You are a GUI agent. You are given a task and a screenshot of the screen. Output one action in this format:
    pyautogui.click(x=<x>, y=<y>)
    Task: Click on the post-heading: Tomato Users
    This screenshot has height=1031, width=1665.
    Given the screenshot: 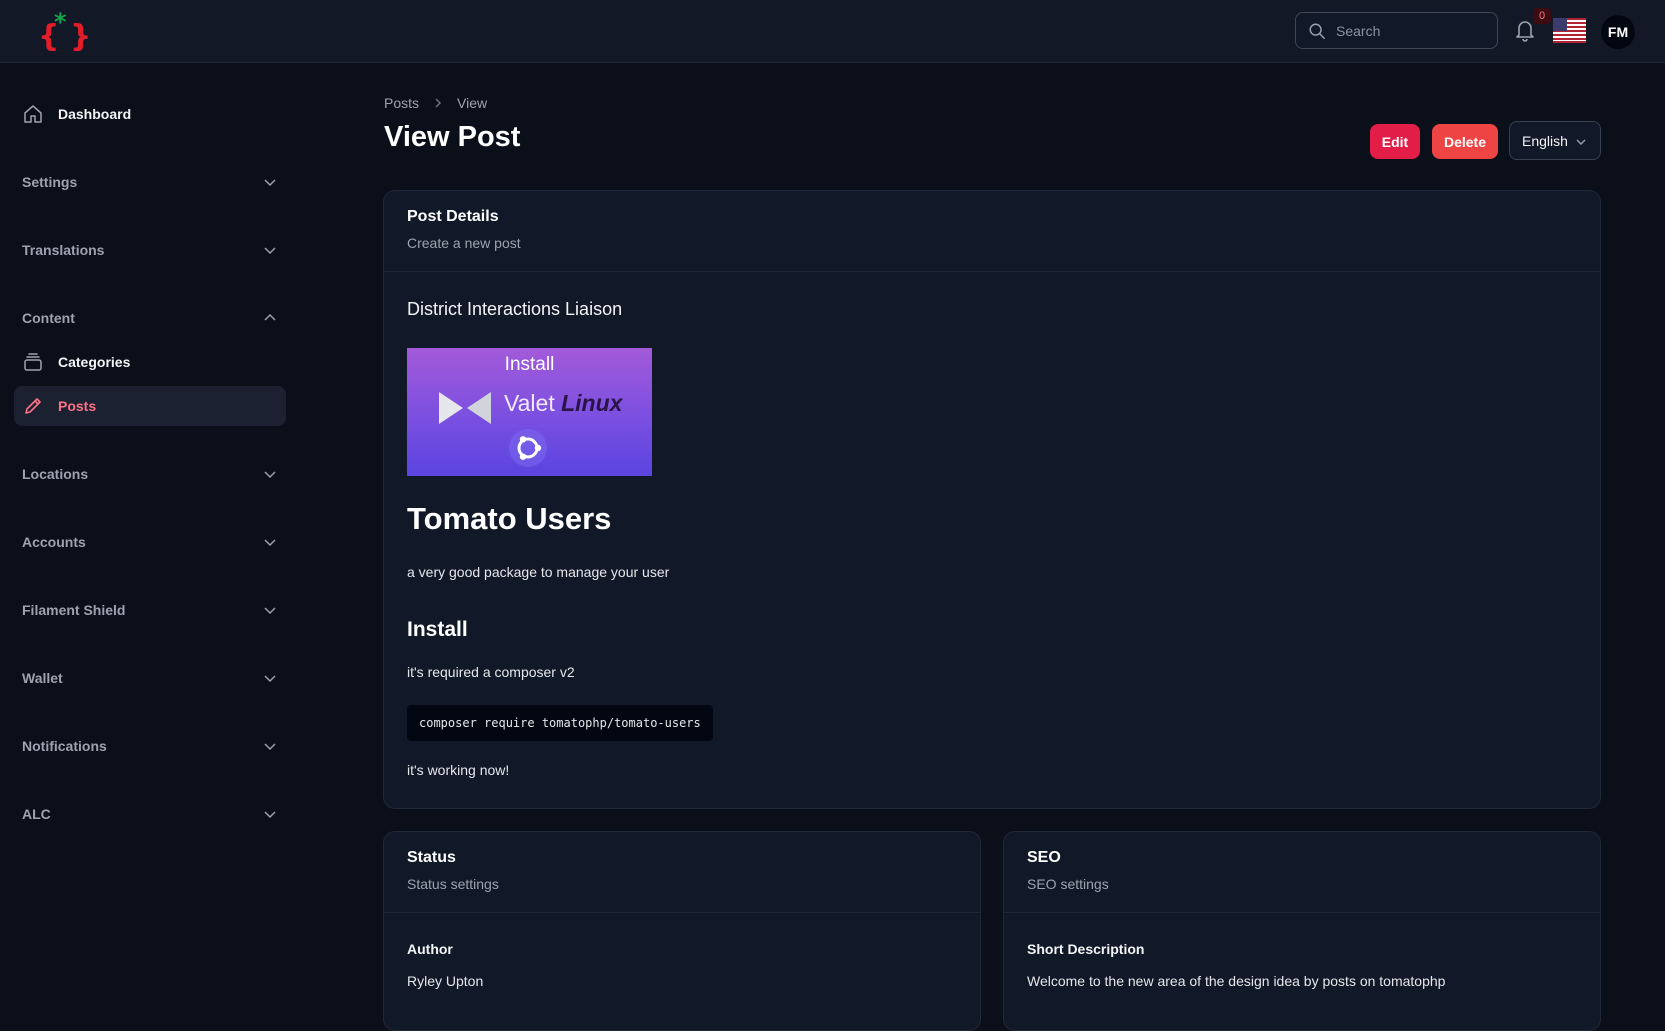 What is the action you would take?
    pyautogui.click(x=509, y=518)
    